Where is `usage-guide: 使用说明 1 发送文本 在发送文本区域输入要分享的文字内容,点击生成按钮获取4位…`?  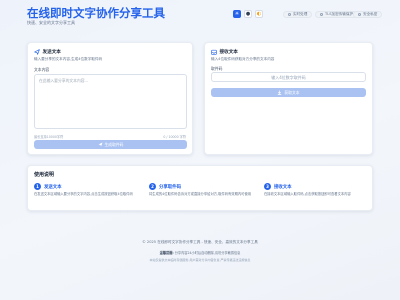
usage-guide: 使用说明 1 发送文本 在发送文本区域输入要分享的文字内容,点击生成按钮获取4位… is located at coordinates (200, 188).